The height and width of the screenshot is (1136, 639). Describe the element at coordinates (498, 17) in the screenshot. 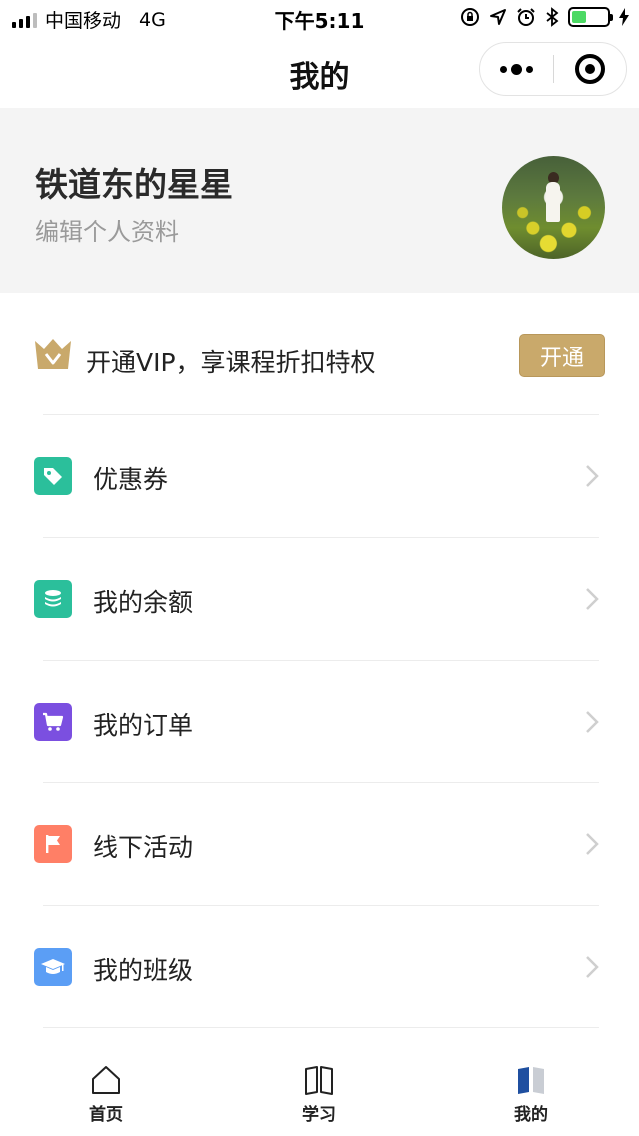

I see `location-icon` at that location.